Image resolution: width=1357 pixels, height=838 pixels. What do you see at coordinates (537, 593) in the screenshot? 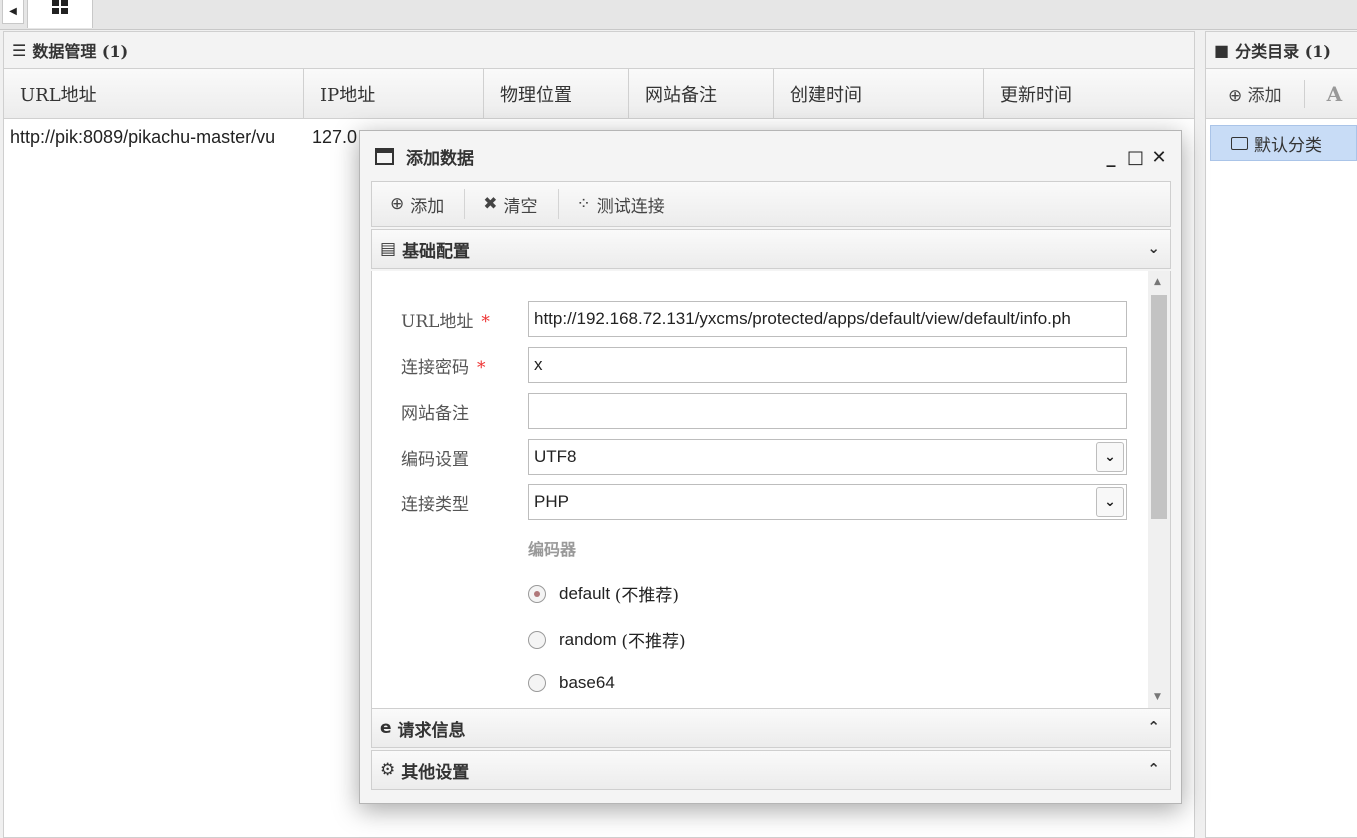
I see `radio-selected` at bounding box center [537, 593].